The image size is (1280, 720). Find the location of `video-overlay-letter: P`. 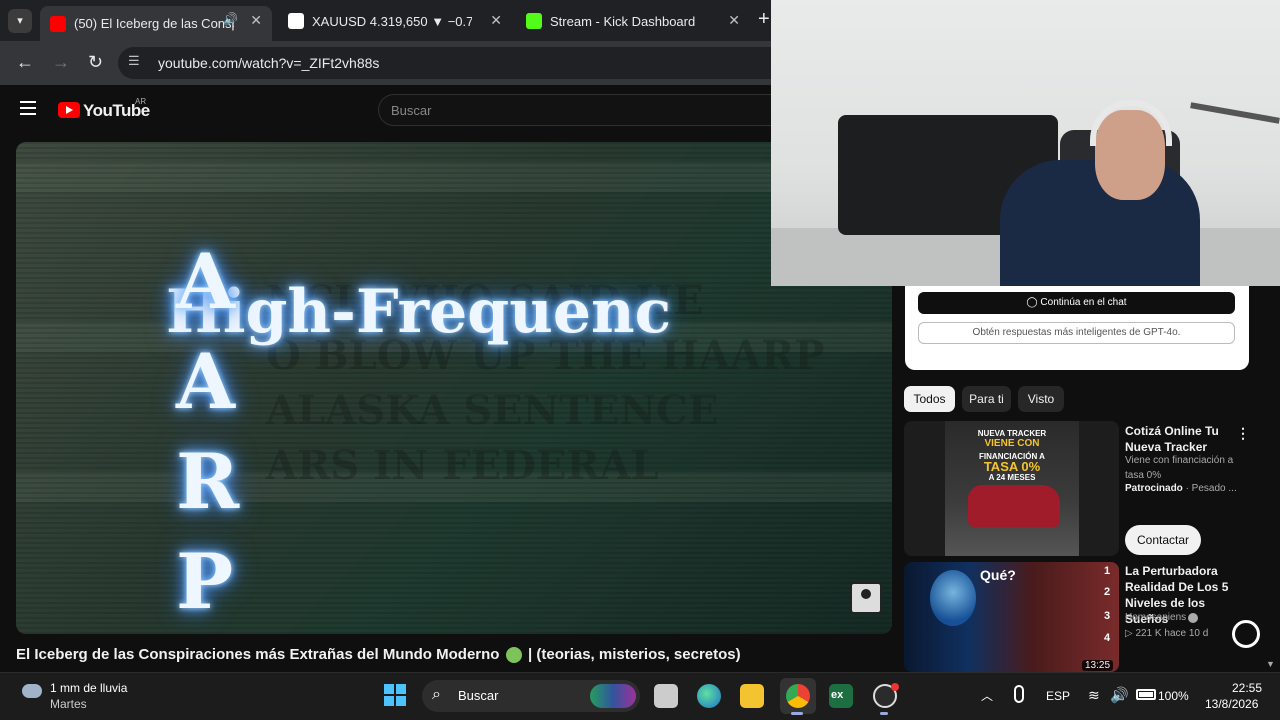

video-overlay-letter: P is located at coordinates (205, 581).